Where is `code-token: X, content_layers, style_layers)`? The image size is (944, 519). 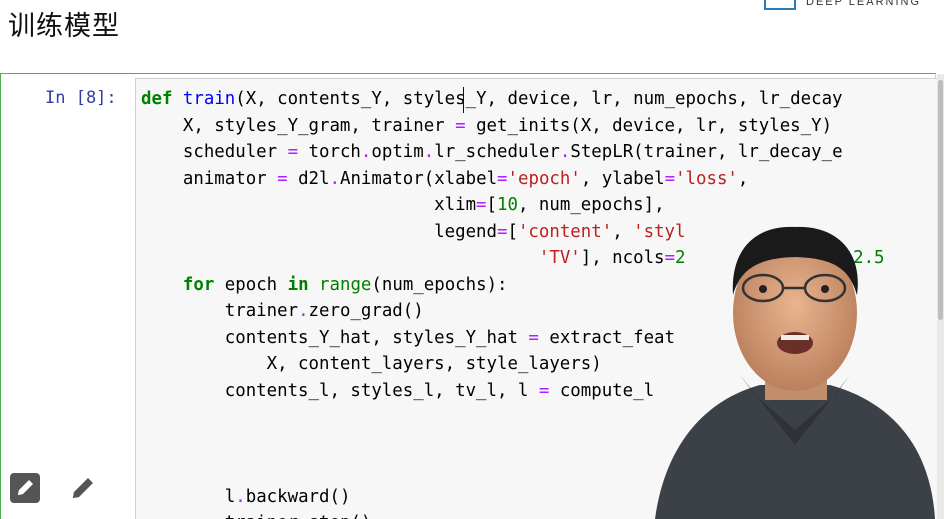
code-token: X, content_layers, style_layers) is located at coordinates (371, 364).